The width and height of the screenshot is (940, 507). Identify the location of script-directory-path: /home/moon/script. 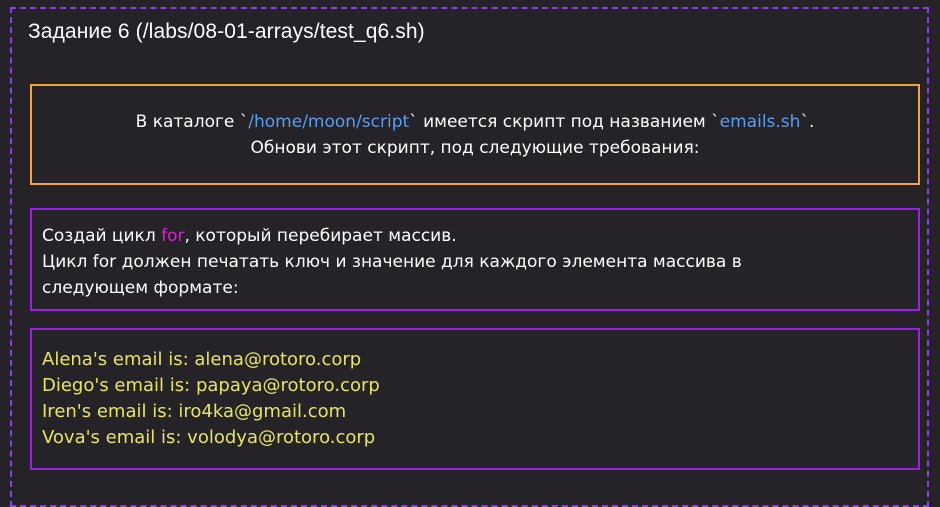
(329, 121).